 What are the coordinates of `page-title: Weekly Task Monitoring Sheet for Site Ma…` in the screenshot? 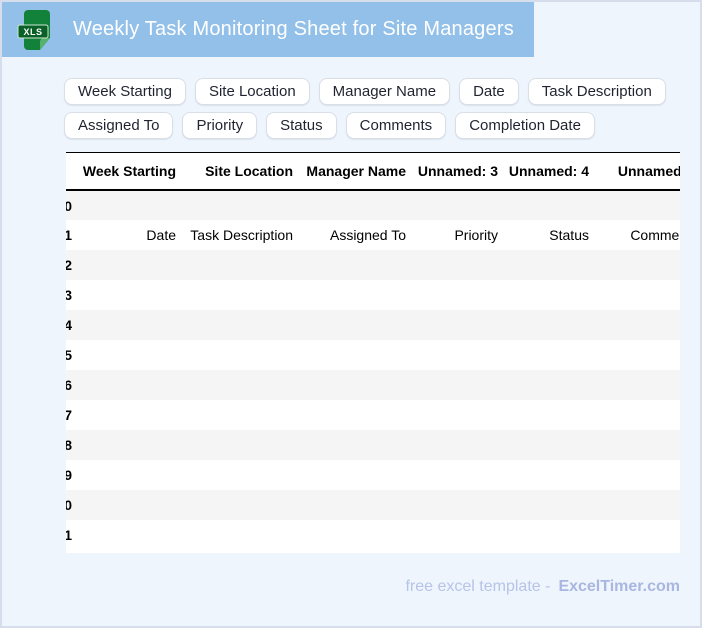 It's located at (293, 29).